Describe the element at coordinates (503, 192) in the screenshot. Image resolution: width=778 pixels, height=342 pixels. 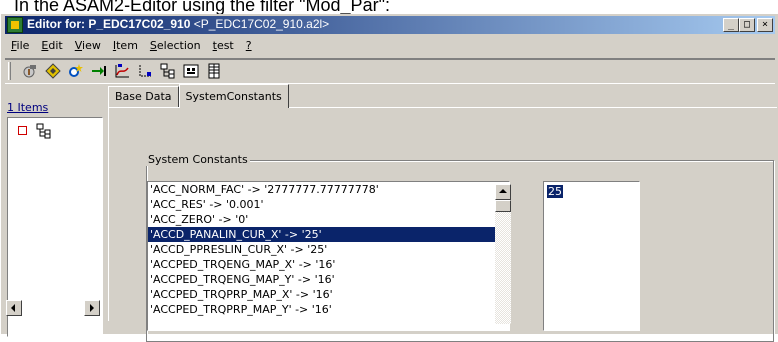
I see `scroll-up-button` at that location.